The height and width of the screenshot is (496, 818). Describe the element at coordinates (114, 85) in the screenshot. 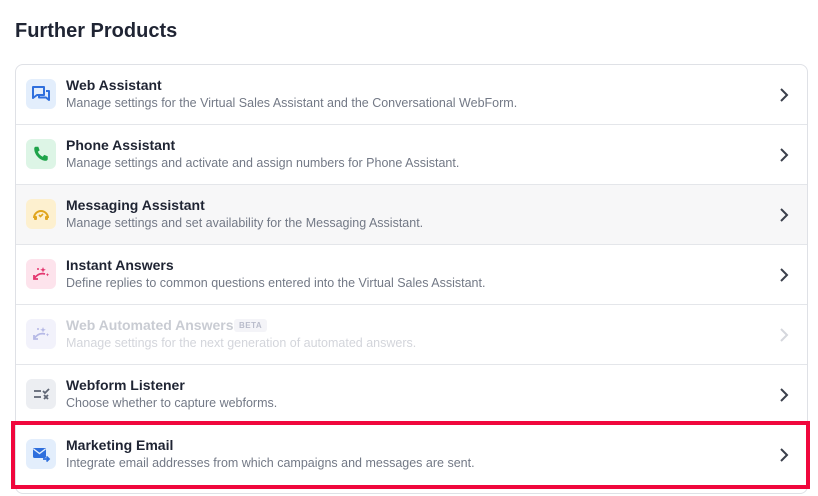

I see `product-name: Web Assistant` at that location.